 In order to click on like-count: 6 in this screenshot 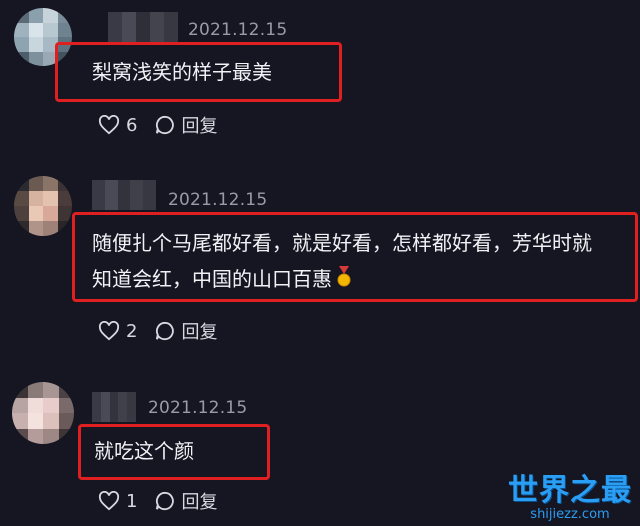, I will do `click(132, 125)`.